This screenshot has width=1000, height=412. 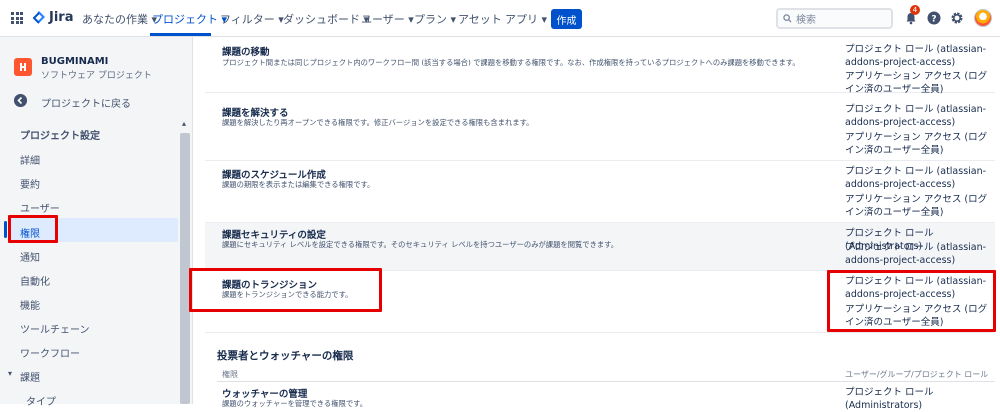 What do you see at coordinates (911, 301) in the screenshot?
I see `highlight-box-transition-grants` at bounding box center [911, 301].